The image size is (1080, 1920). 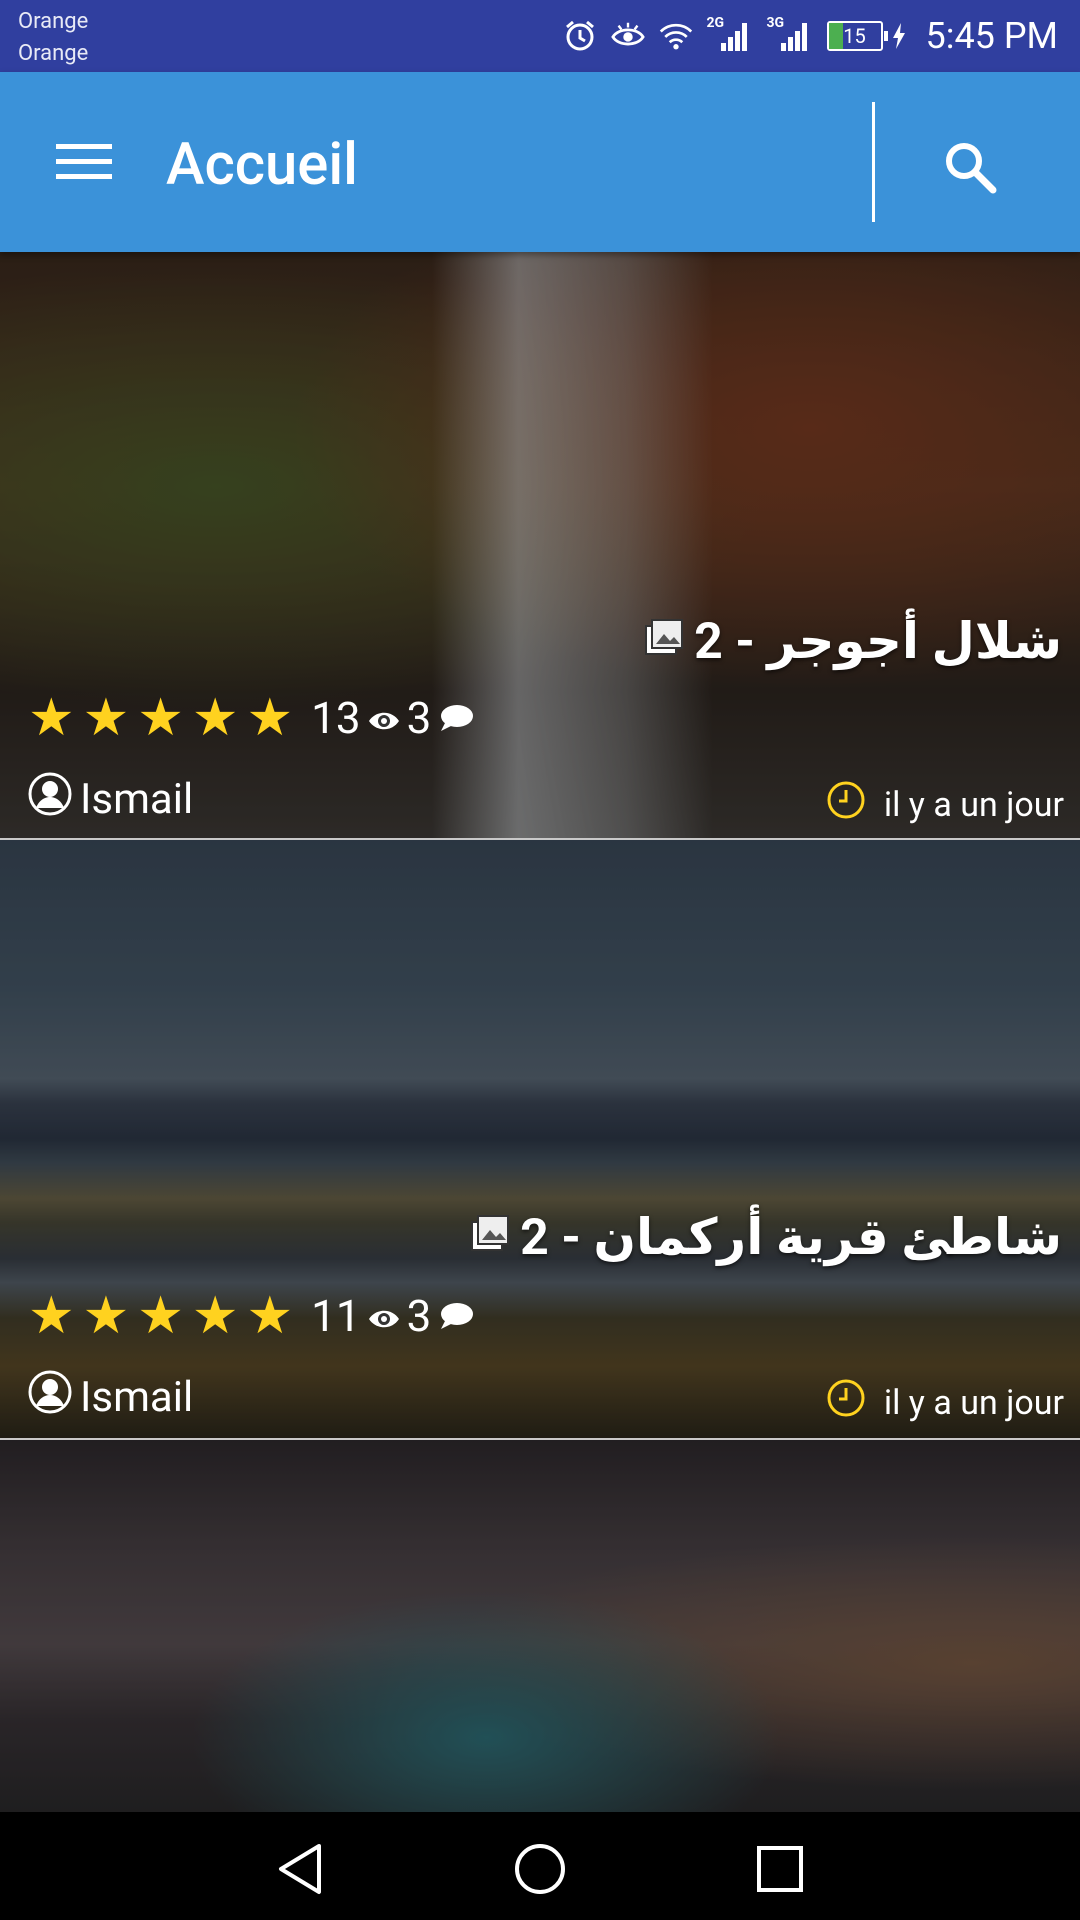 I want to click on post-title-text: شلال أجوجر - 2, so click(x=878, y=642).